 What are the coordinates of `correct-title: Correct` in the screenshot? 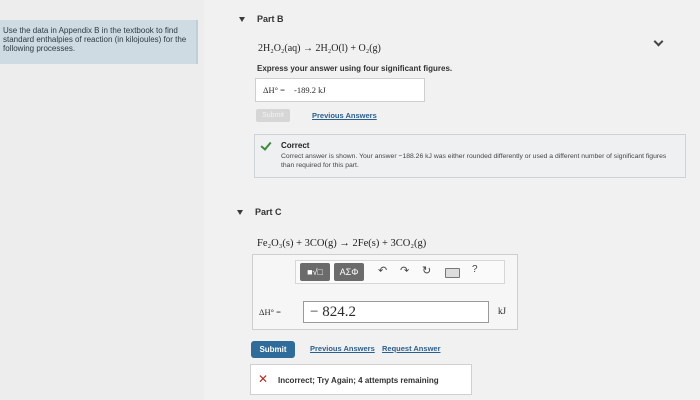 It's located at (295, 145).